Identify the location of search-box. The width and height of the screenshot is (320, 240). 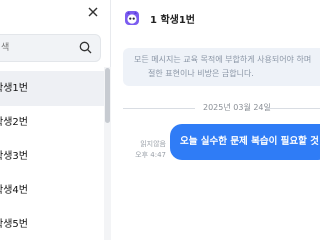
(50, 48).